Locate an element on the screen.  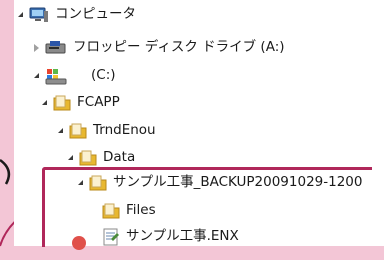
tree-item-backup: サンプル工事_BACKUP20091029-1200 is located at coordinates (231, 182).